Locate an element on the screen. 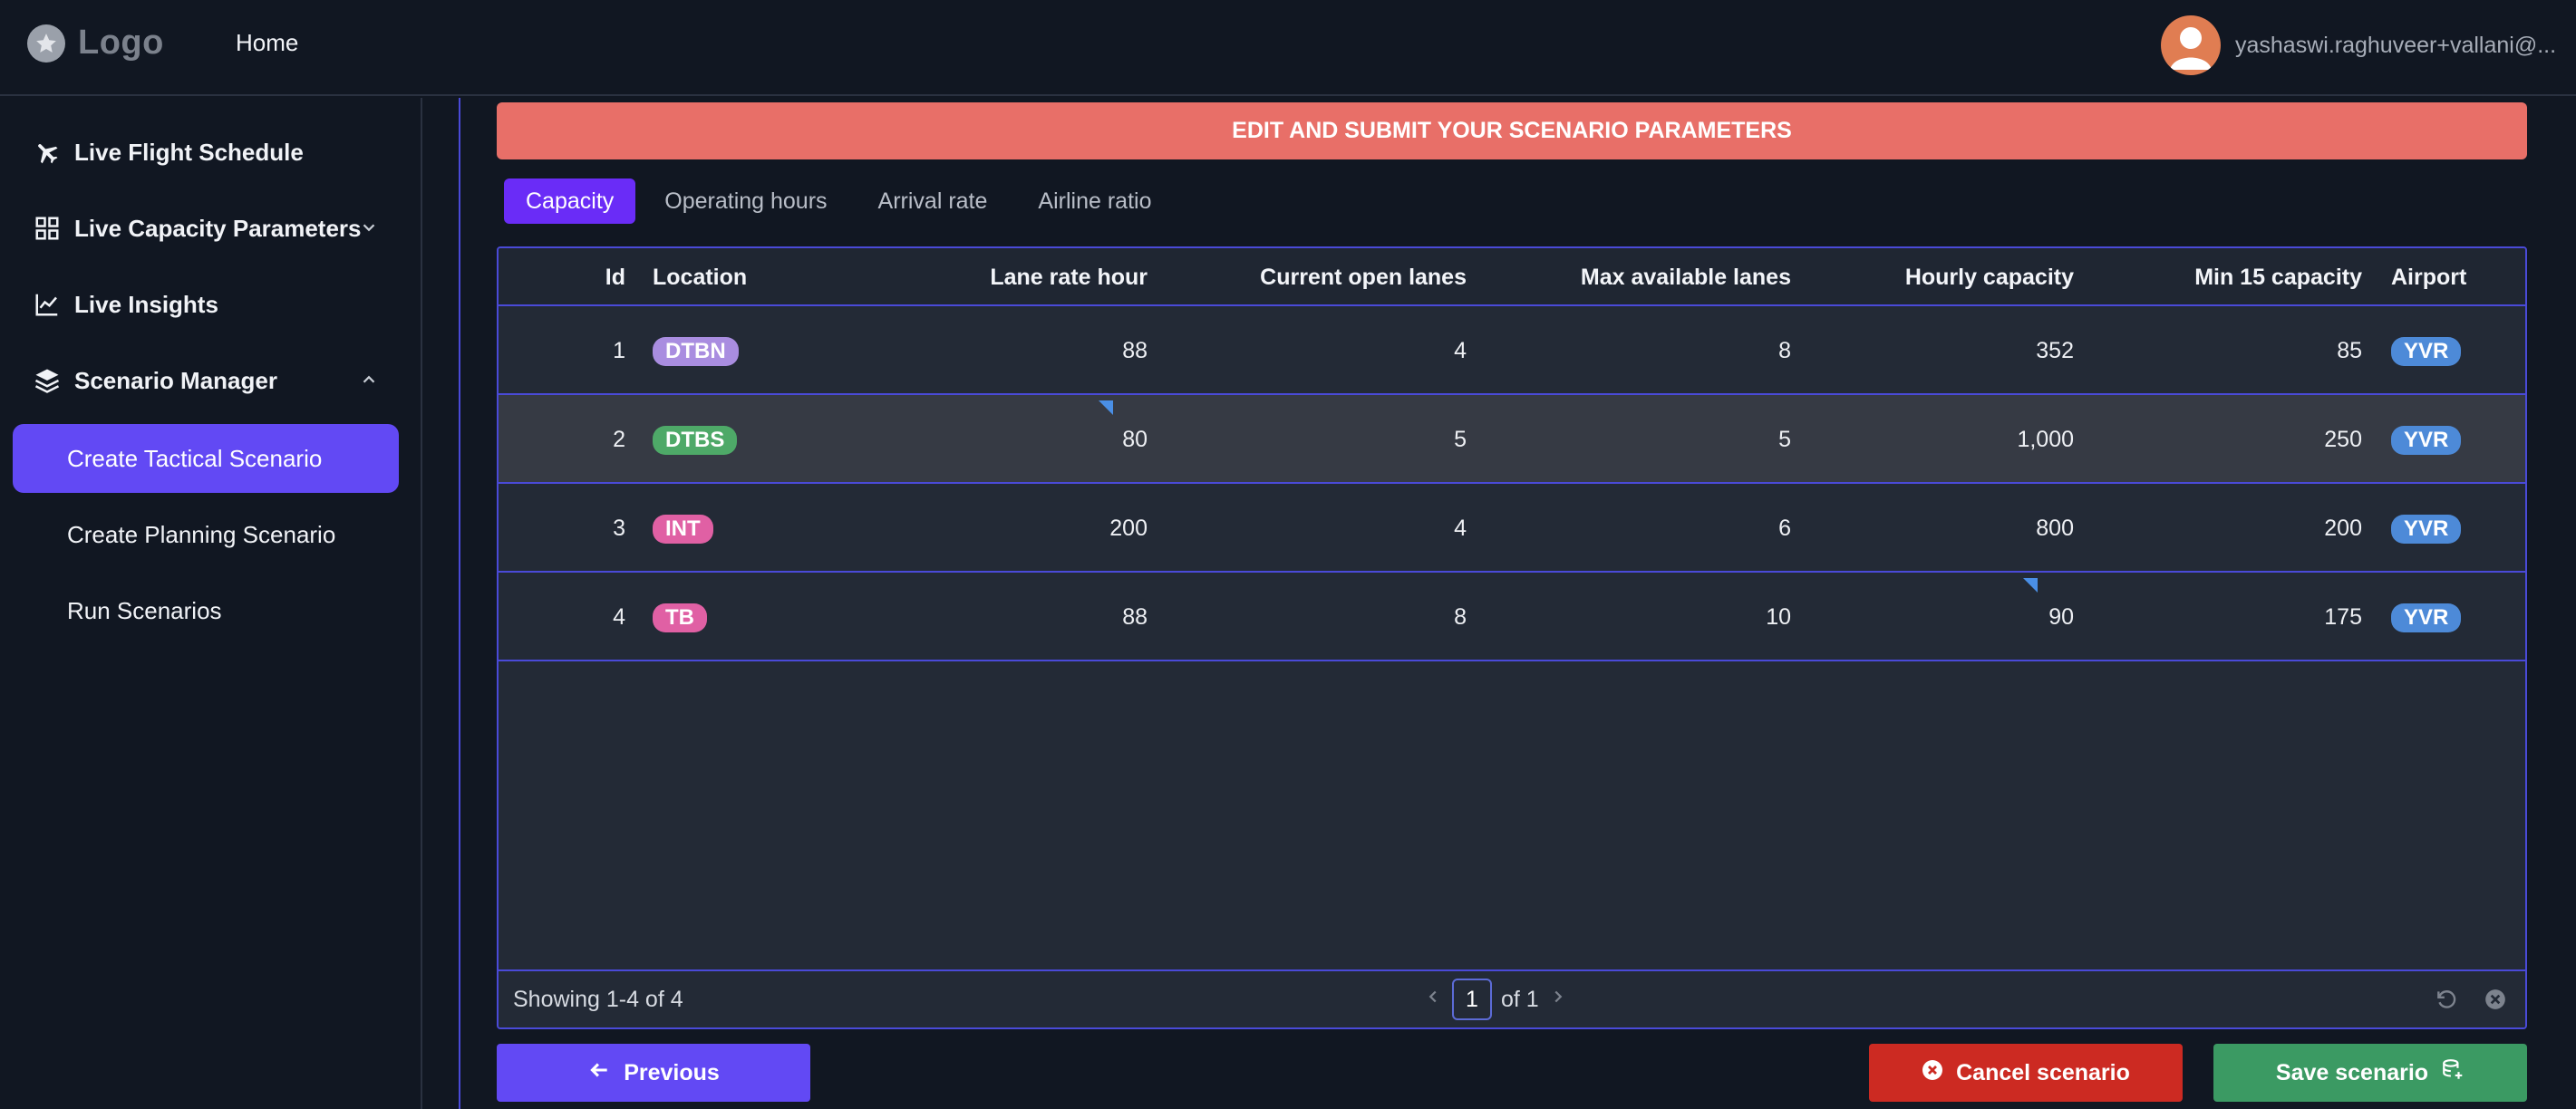 This screenshot has height=1109, width=2576. tab-arrival-rate: Arrival rate is located at coordinates (933, 201).